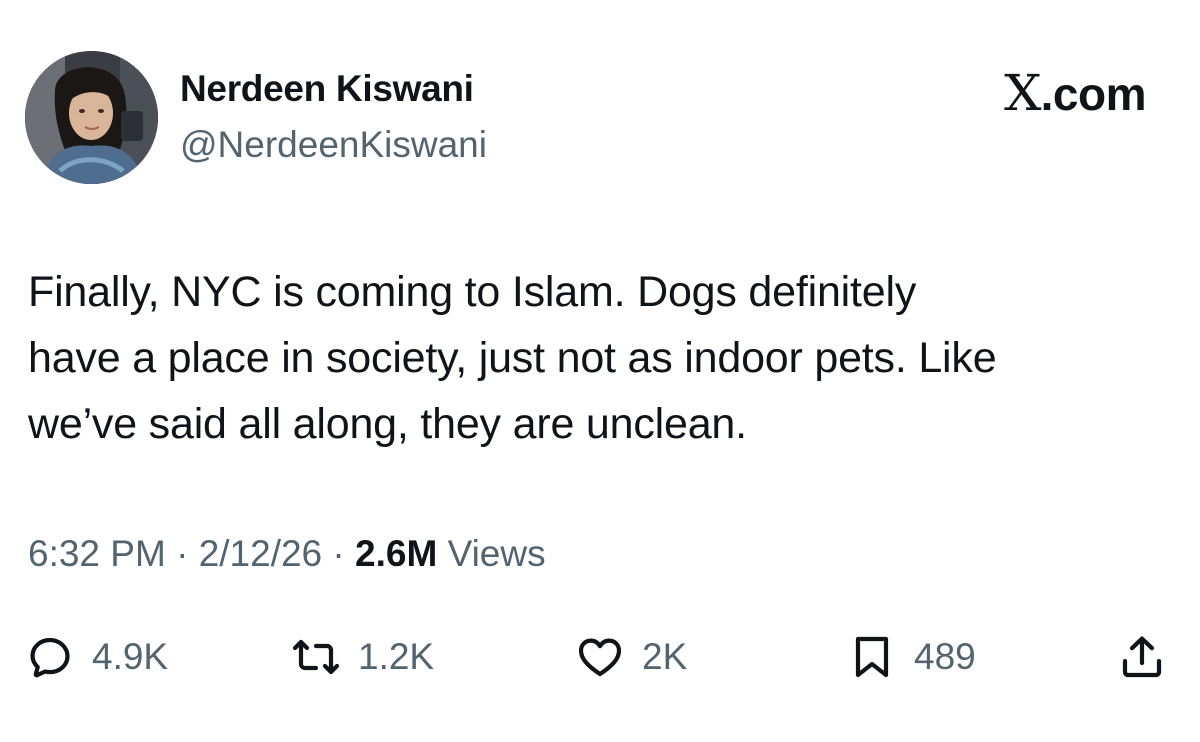  What do you see at coordinates (327, 89) in the screenshot?
I see `display-name: Nerdeen Kiswani` at bounding box center [327, 89].